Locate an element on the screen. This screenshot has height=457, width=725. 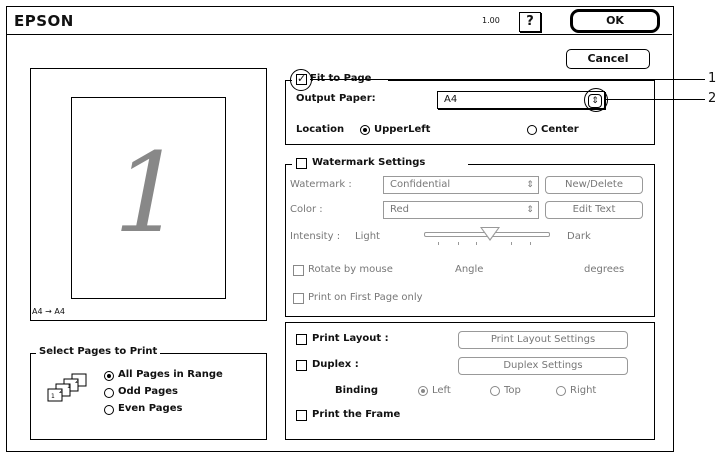
intensity-light-label: Light is located at coordinates (367, 236).